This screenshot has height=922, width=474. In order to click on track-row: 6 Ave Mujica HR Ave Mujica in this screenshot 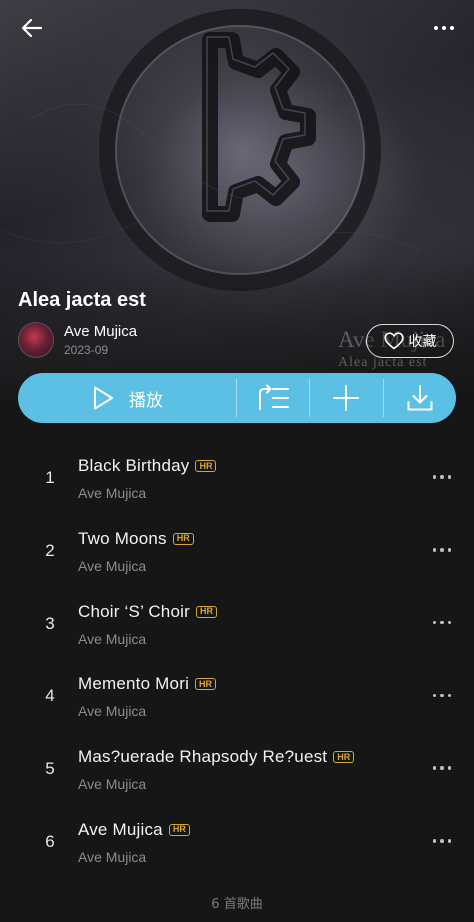, I will do `click(237, 829)`.